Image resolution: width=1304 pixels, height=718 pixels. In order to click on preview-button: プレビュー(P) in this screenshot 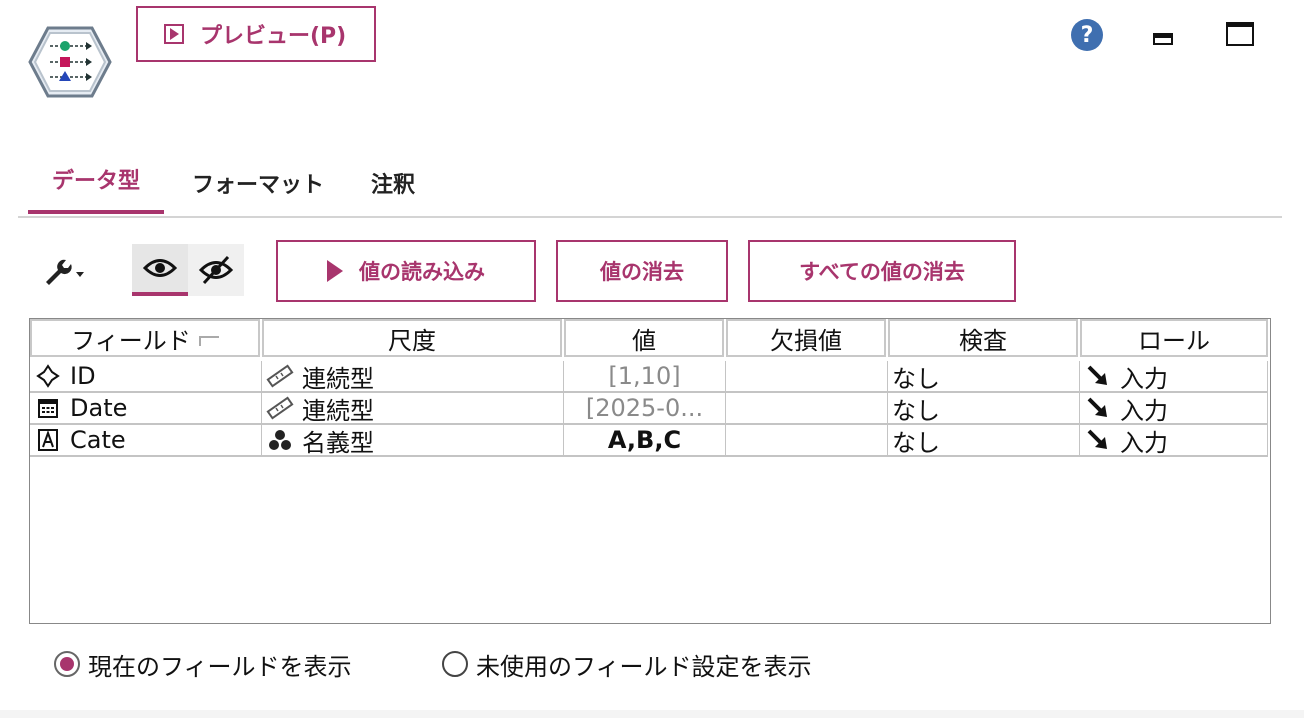, I will do `click(256, 34)`.